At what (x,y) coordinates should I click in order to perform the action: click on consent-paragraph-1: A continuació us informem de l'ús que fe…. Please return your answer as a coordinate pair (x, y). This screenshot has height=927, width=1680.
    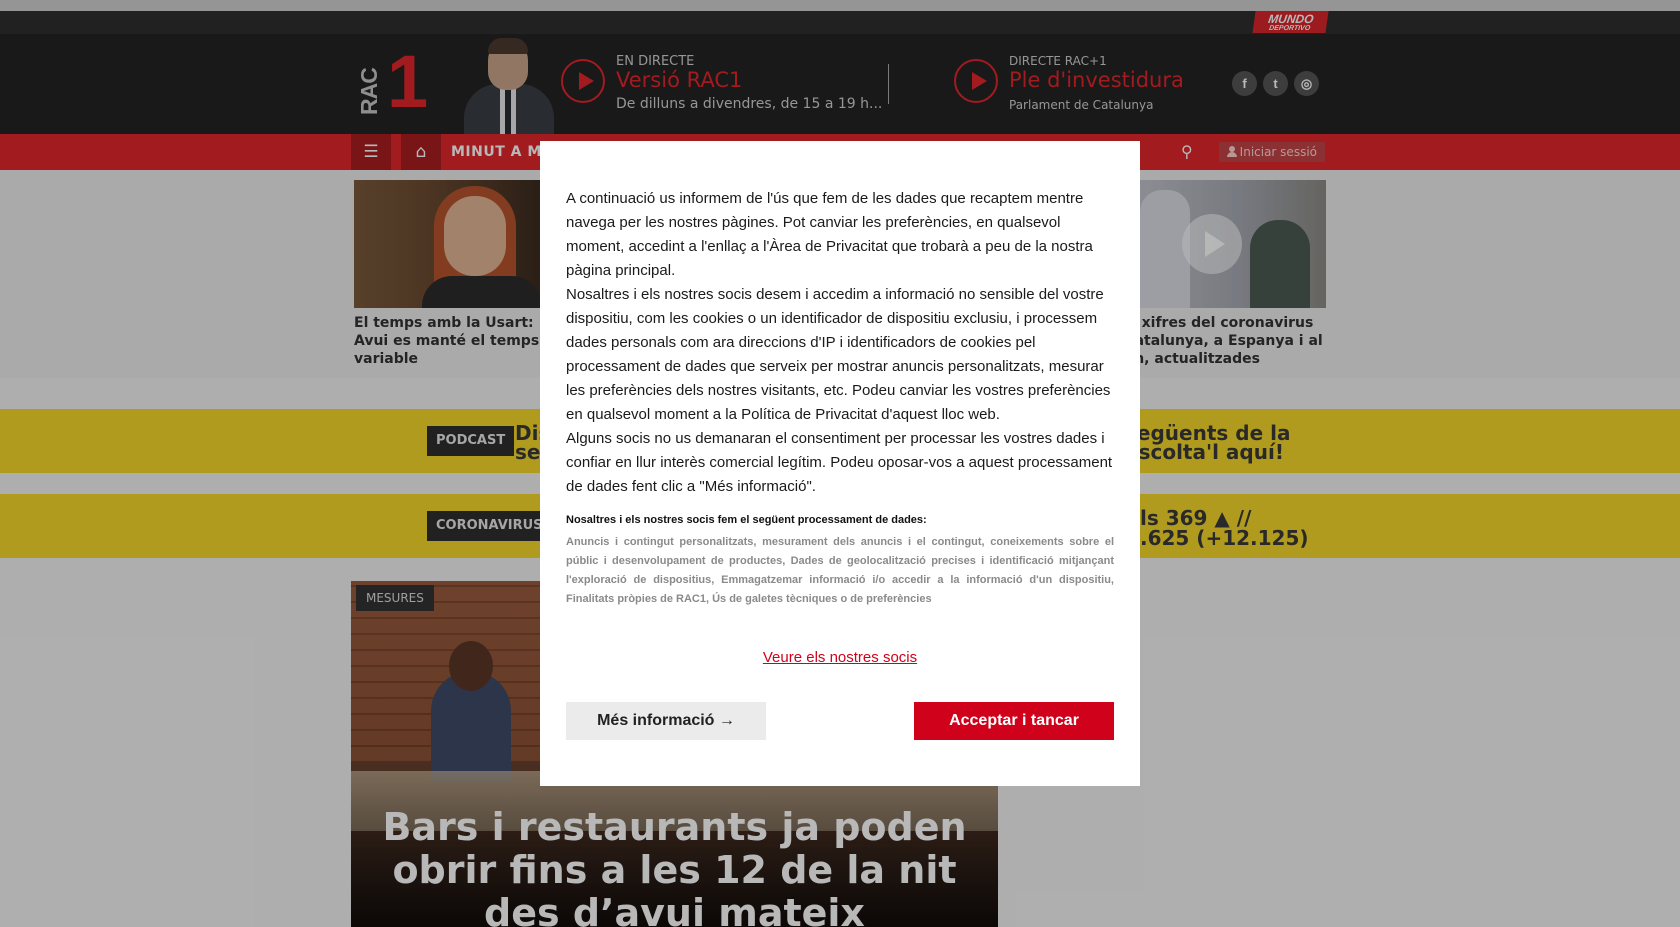
    Looking at the image, I should click on (829, 234).